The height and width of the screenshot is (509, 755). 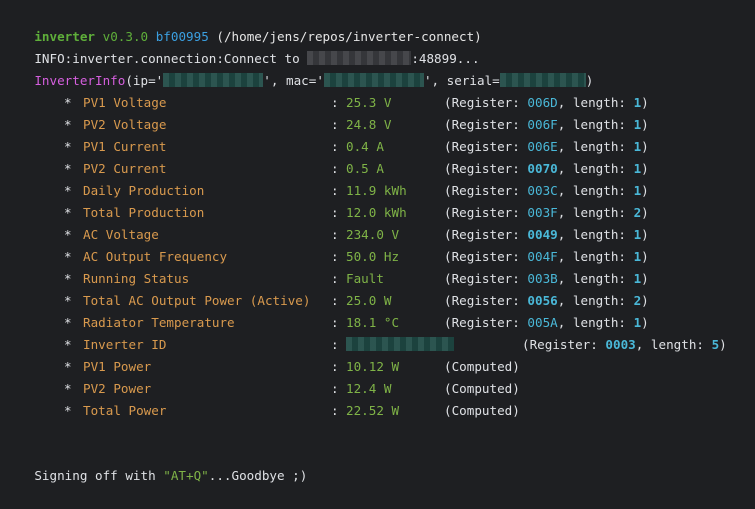 What do you see at coordinates (365, 146) in the screenshot?
I see `row-value: 0.4 A` at bounding box center [365, 146].